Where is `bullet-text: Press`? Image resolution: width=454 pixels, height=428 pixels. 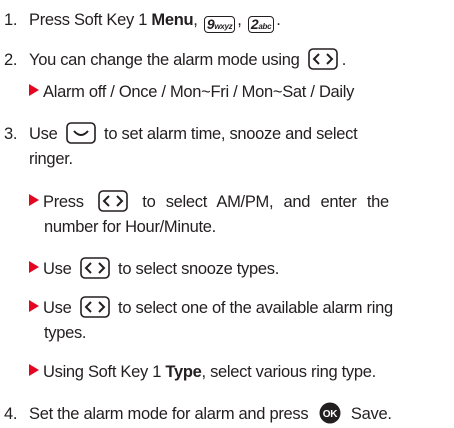 bullet-text: Press is located at coordinates (63, 202).